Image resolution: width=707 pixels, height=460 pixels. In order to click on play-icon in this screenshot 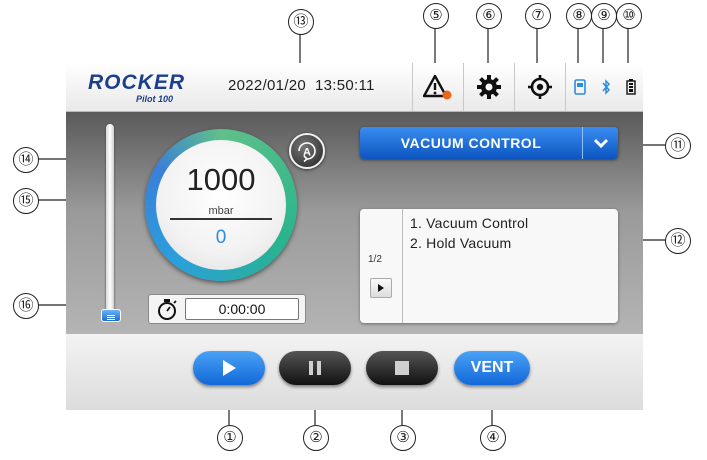, I will do `click(229, 368)`.